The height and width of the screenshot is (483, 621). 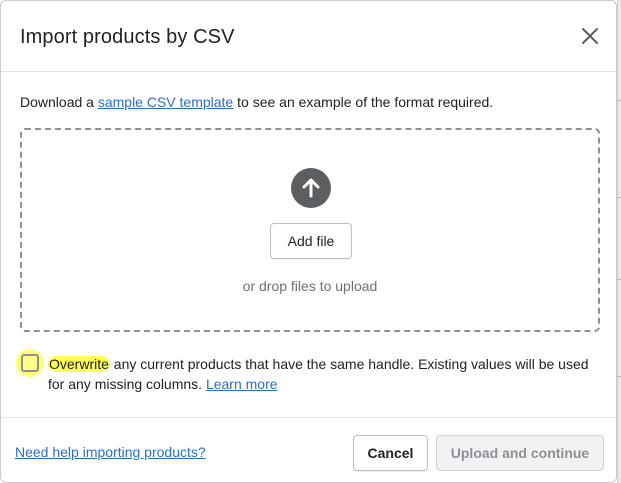 I want to click on close-icon, so click(x=590, y=38).